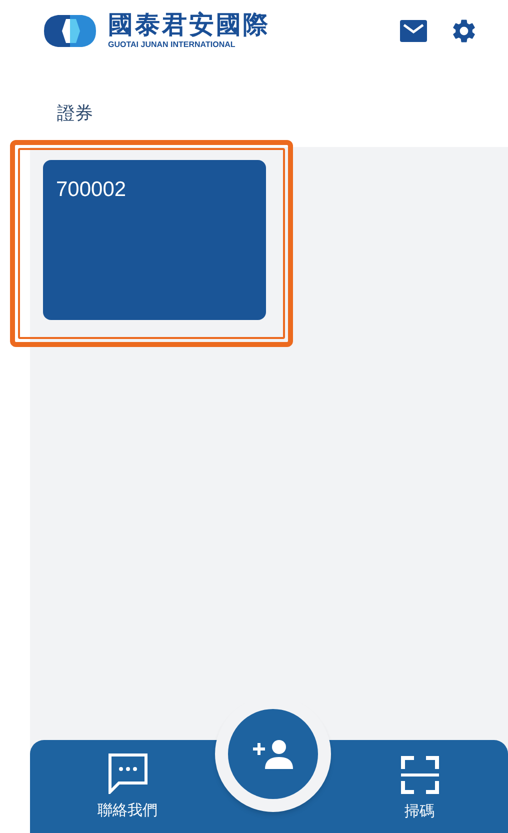 The width and height of the screenshot is (508, 833). I want to click on chat-icon, so click(127, 773).